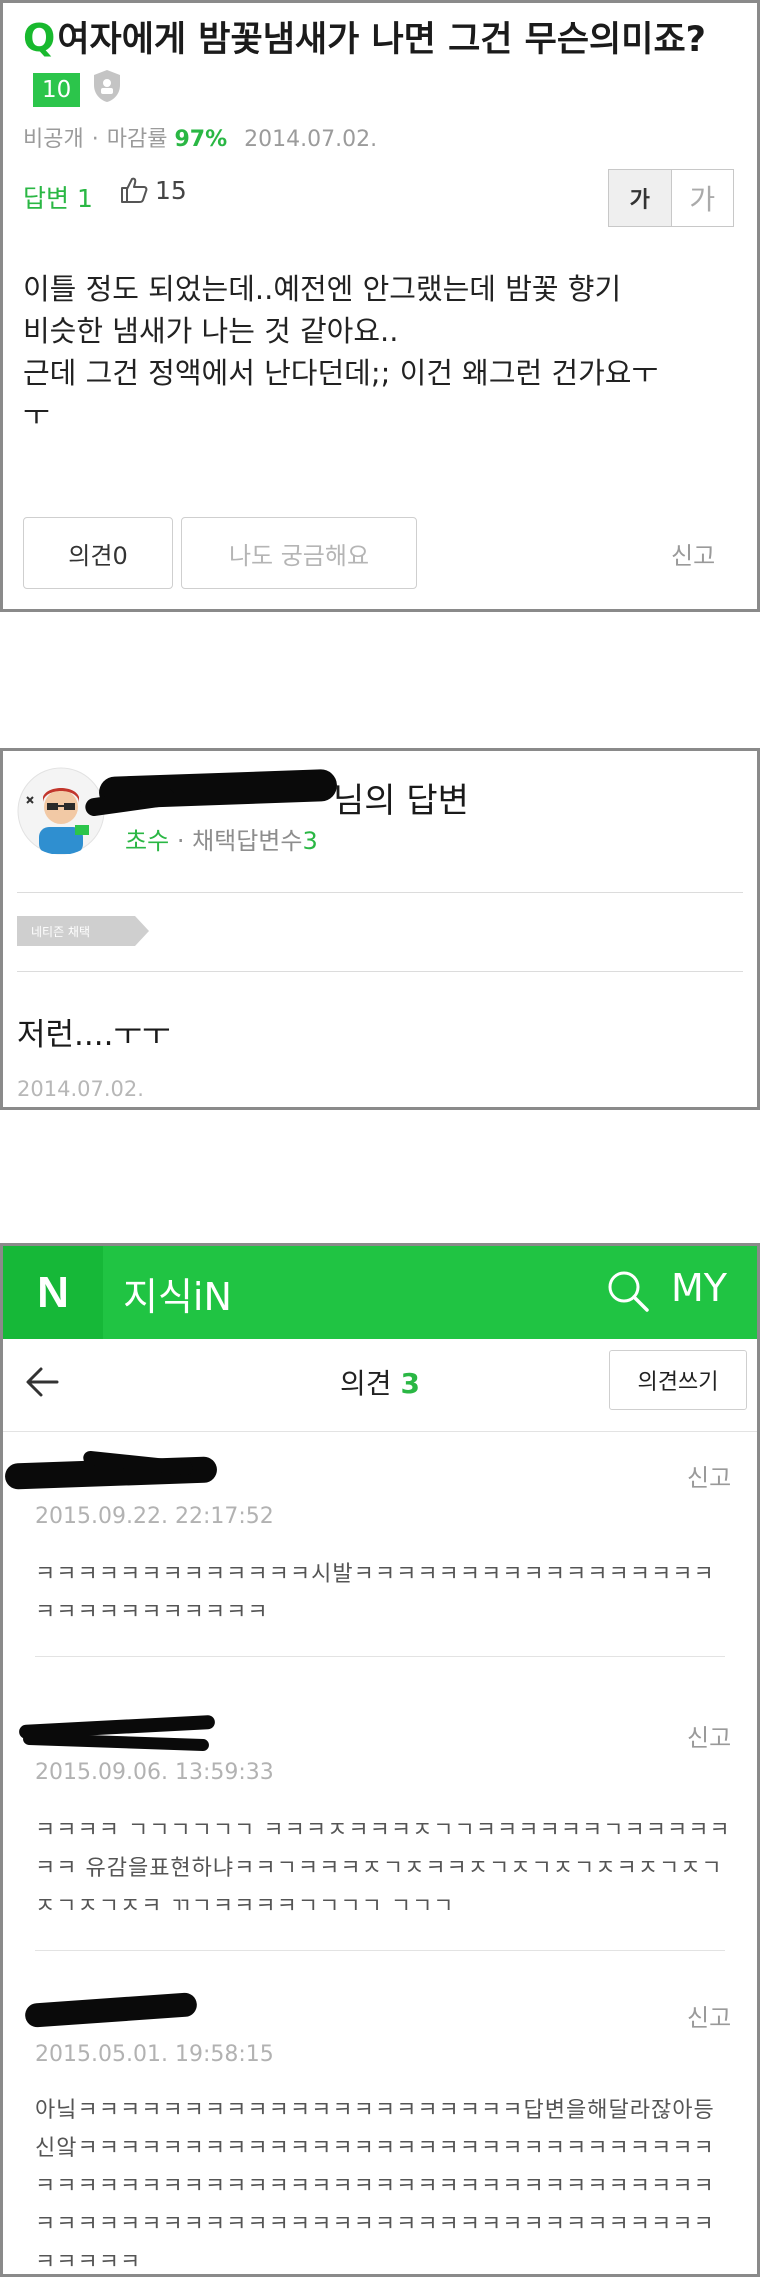 The image size is (760, 2277). Describe the element at coordinates (640, 198) in the screenshot. I see `font-small-button: 가` at that location.